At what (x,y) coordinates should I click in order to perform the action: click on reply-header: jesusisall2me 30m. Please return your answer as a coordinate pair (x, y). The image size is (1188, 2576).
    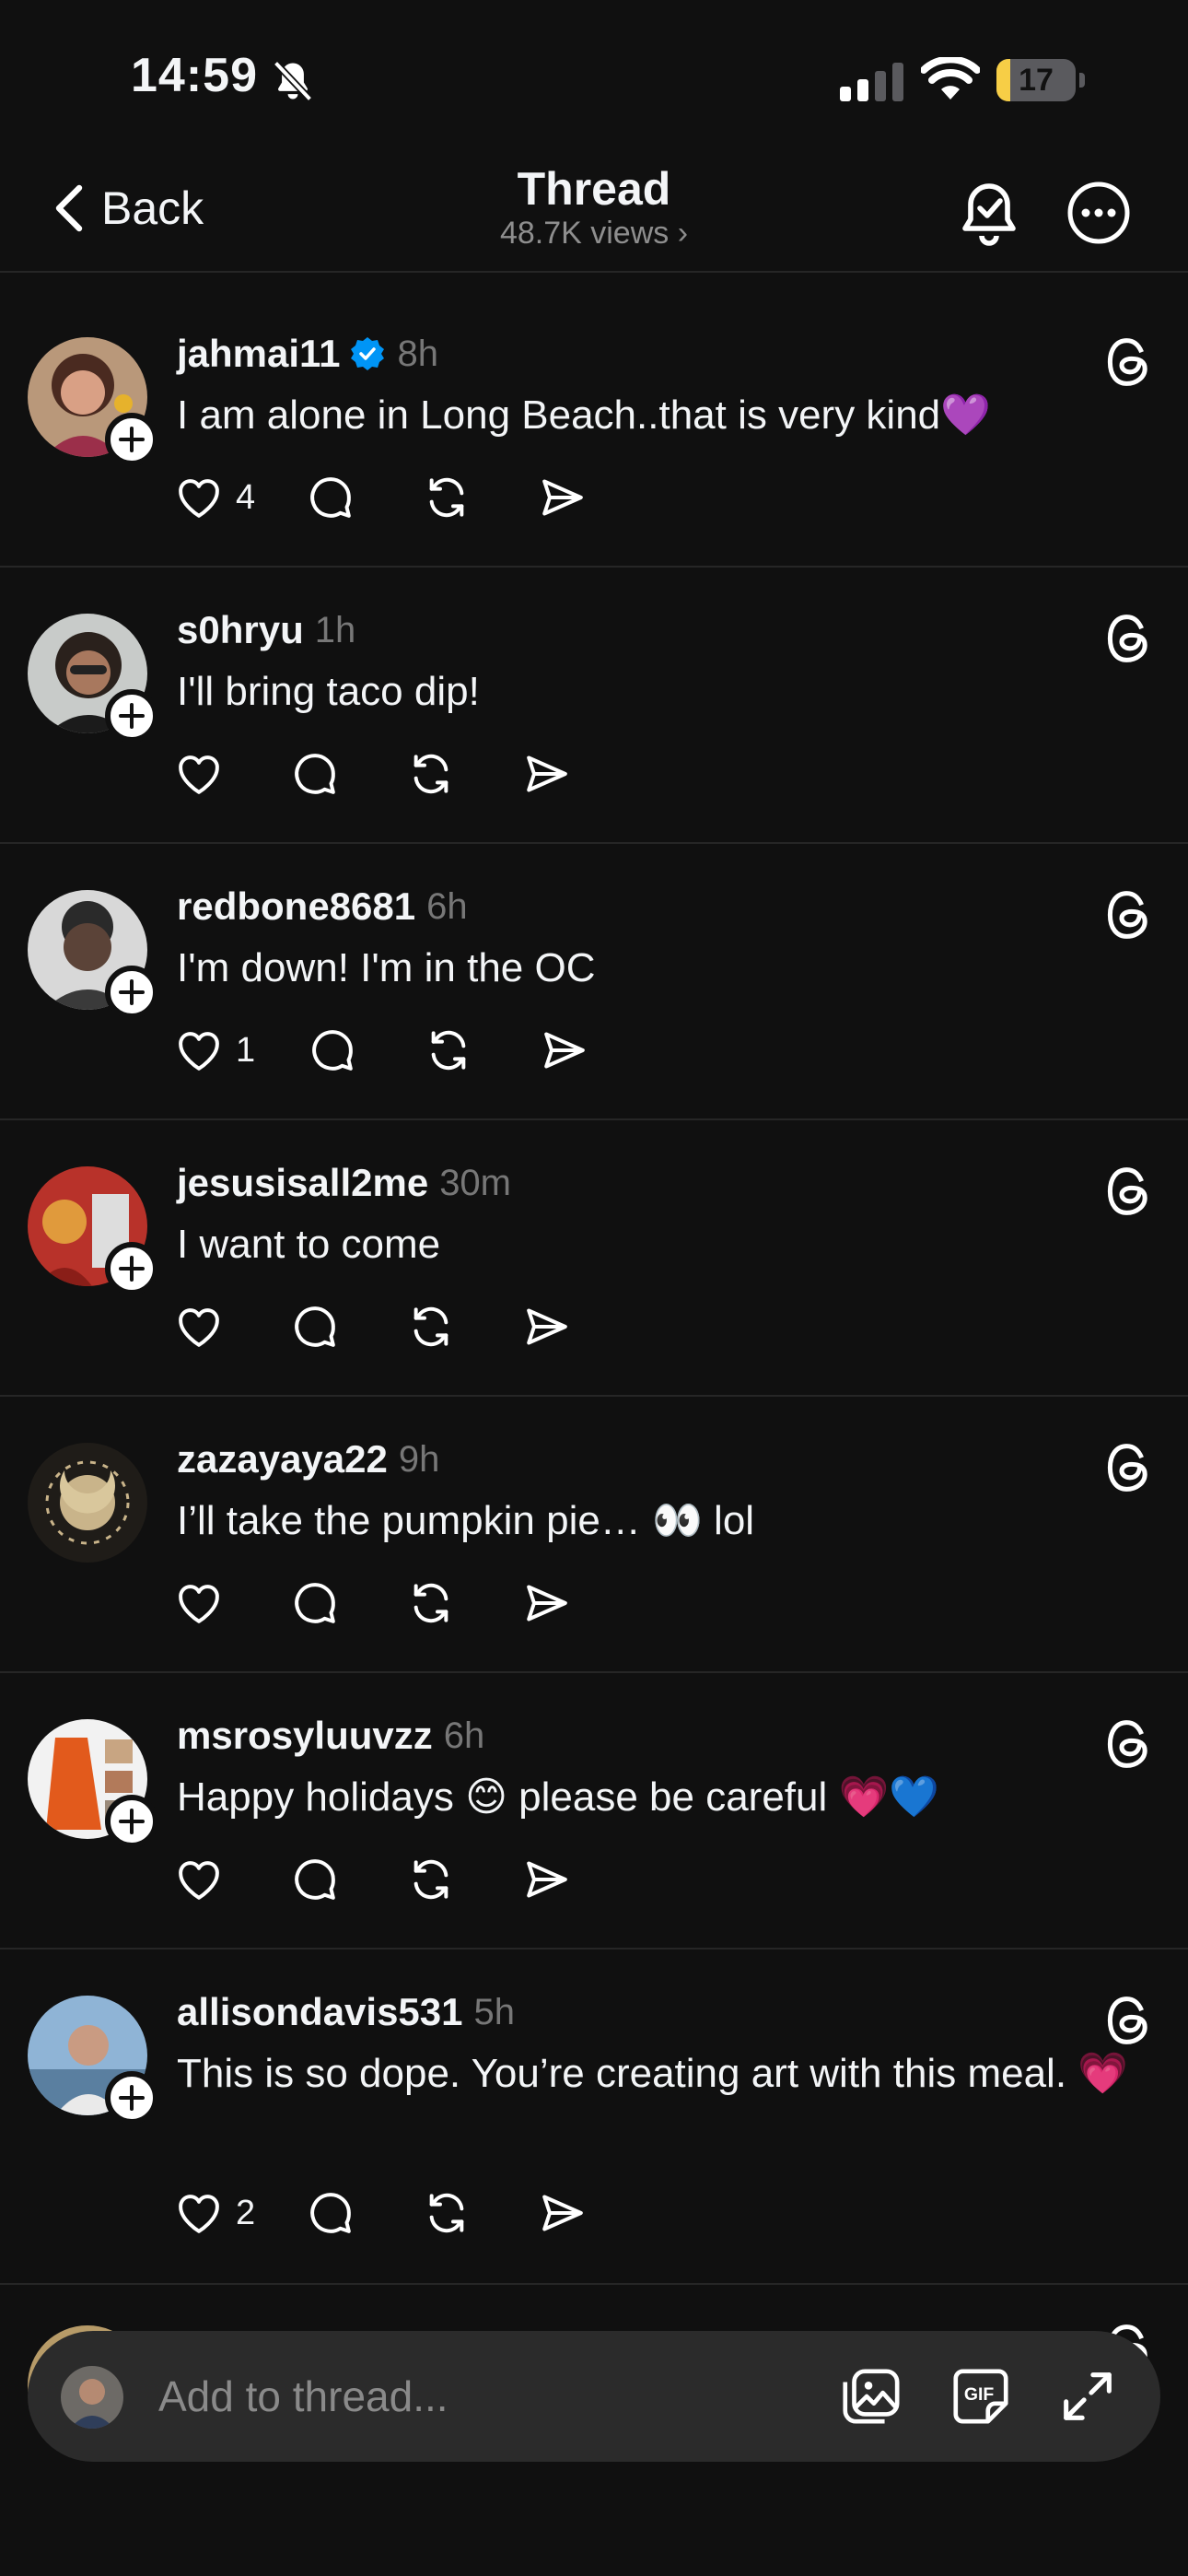
    Looking at the image, I should click on (344, 1183).